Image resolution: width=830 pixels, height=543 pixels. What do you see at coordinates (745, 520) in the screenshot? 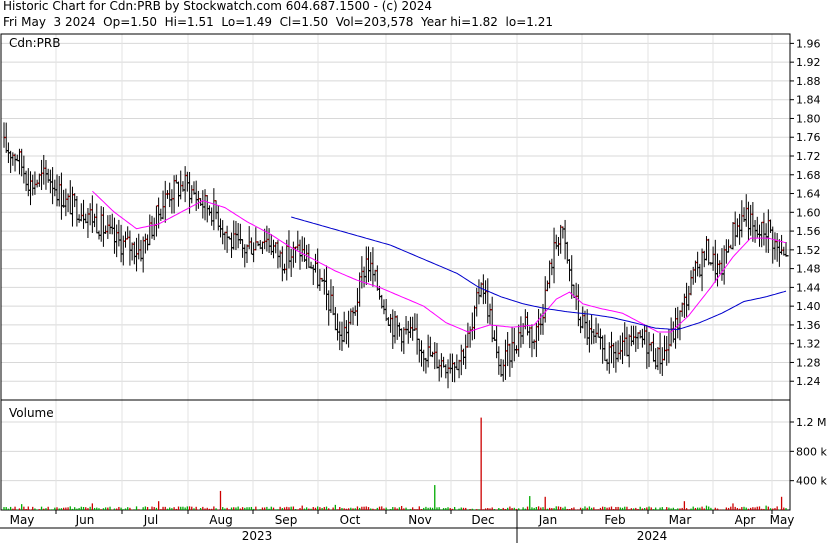
I see `month-label: Apr` at bounding box center [745, 520].